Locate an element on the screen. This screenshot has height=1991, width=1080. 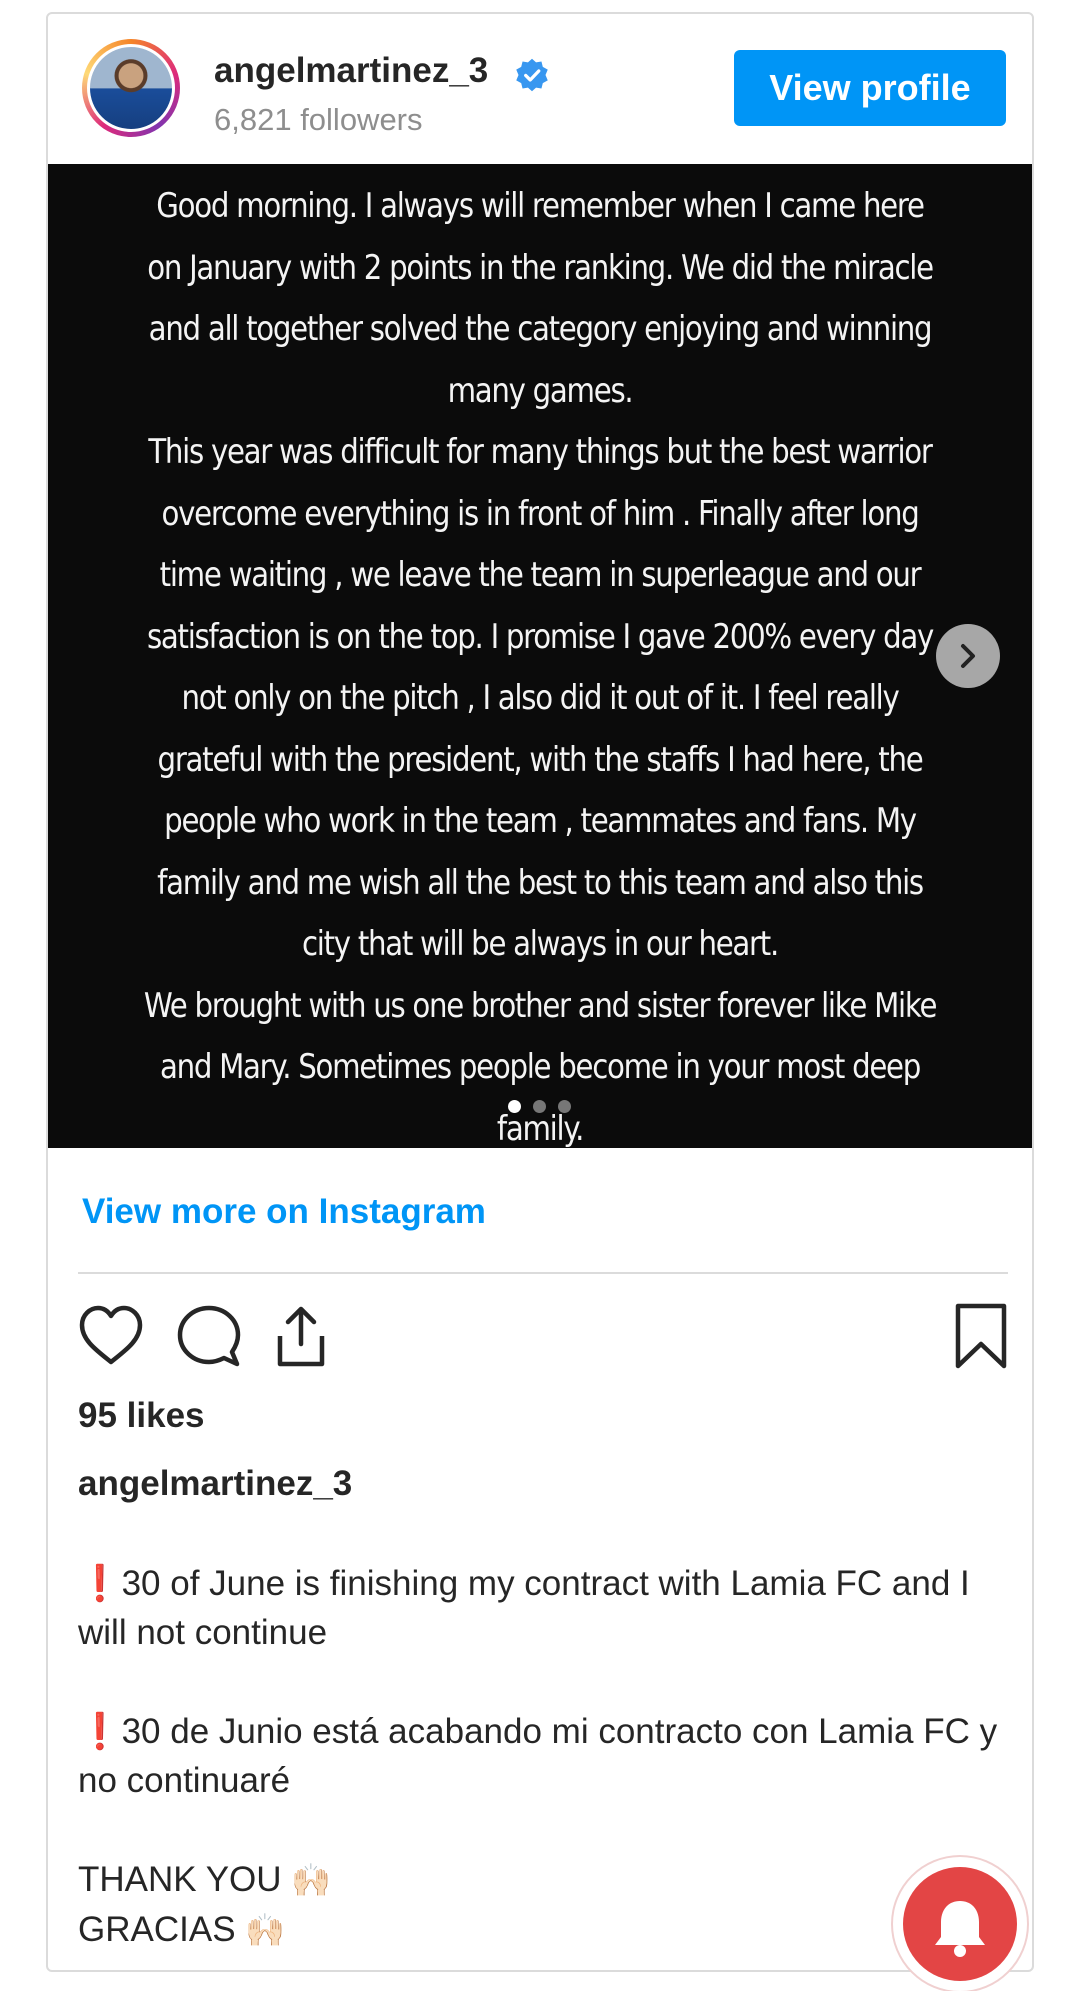
avatar-ring is located at coordinates (131, 88).